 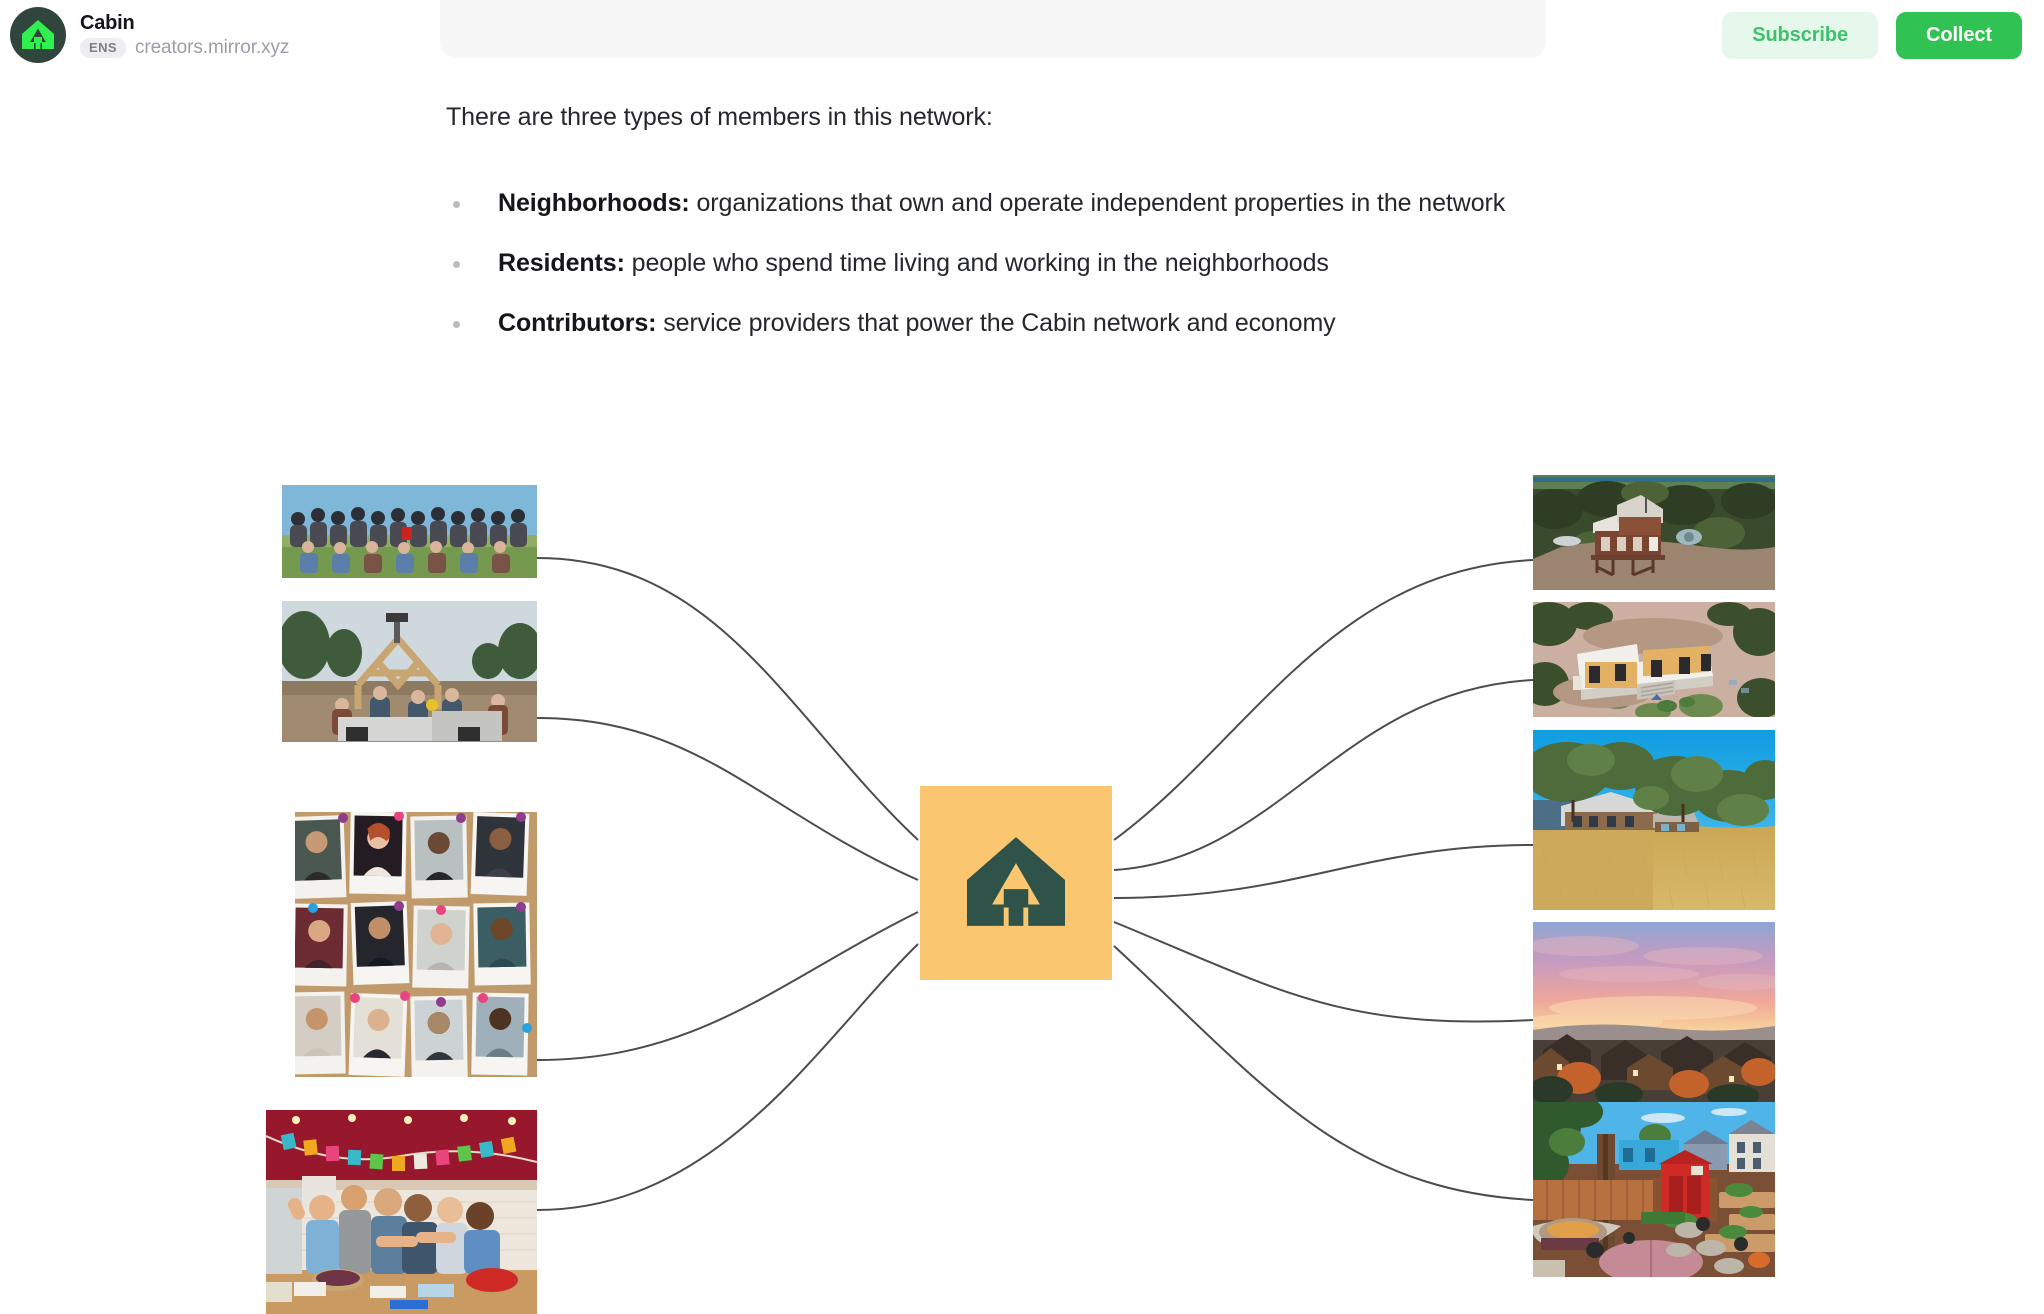 I want to click on subscribe-button: Subscribe, so click(x=1800, y=35).